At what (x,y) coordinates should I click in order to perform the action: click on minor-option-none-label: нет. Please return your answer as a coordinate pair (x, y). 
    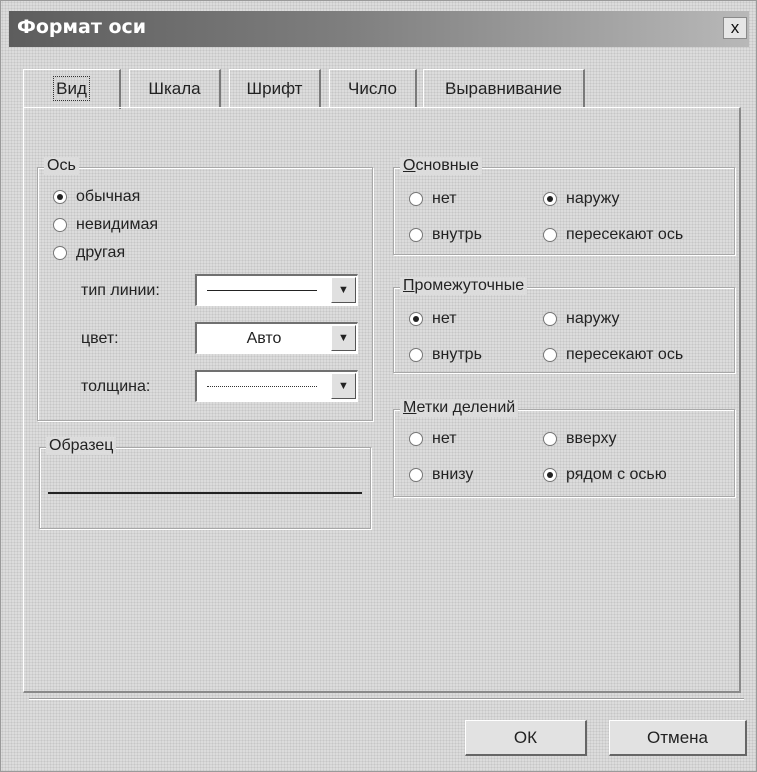
    Looking at the image, I should click on (444, 318).